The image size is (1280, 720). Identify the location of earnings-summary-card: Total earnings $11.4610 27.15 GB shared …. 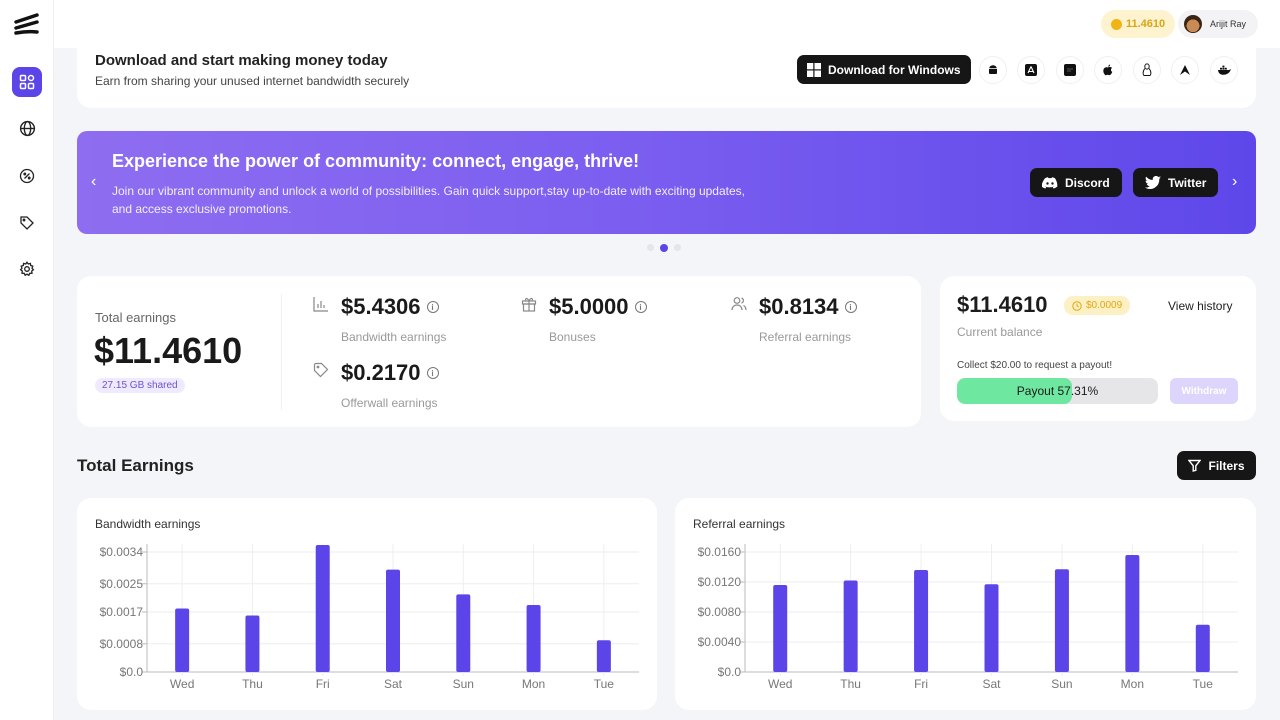
(499, 351).